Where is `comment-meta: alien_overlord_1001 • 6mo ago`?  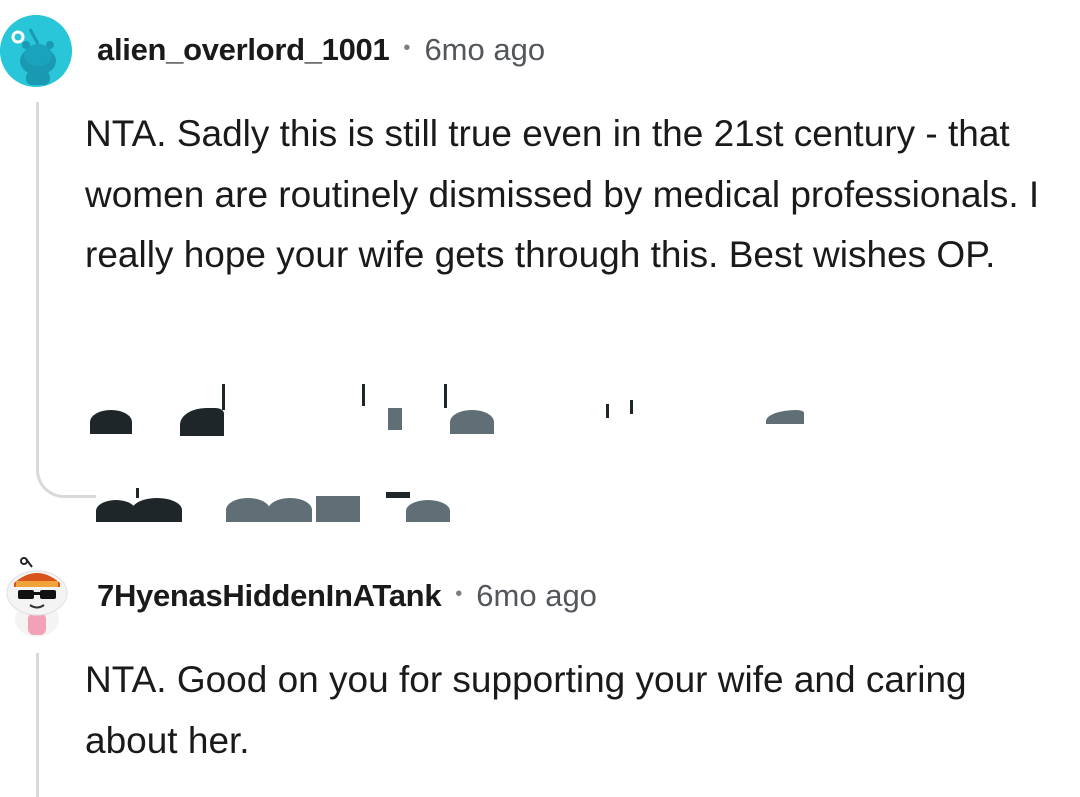 comment-meta: alien_overlord_1001 • 6mo ago is located at coordinates (321, 50).